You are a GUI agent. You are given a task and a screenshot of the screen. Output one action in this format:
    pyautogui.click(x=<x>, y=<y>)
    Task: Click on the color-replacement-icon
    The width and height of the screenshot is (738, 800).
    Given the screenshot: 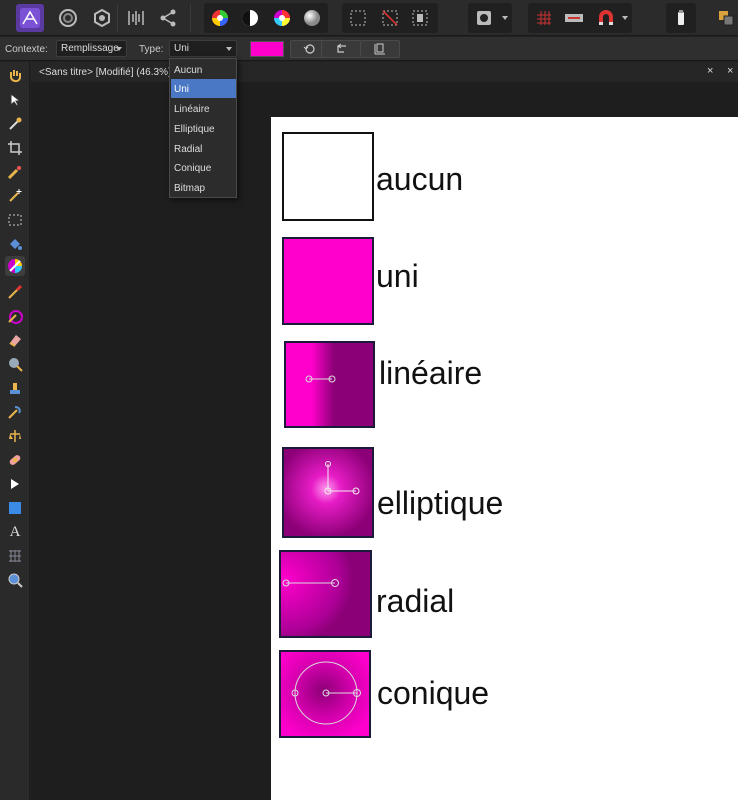 What is the action you would take?
    pyautogui.click(x=15, y=316)
    